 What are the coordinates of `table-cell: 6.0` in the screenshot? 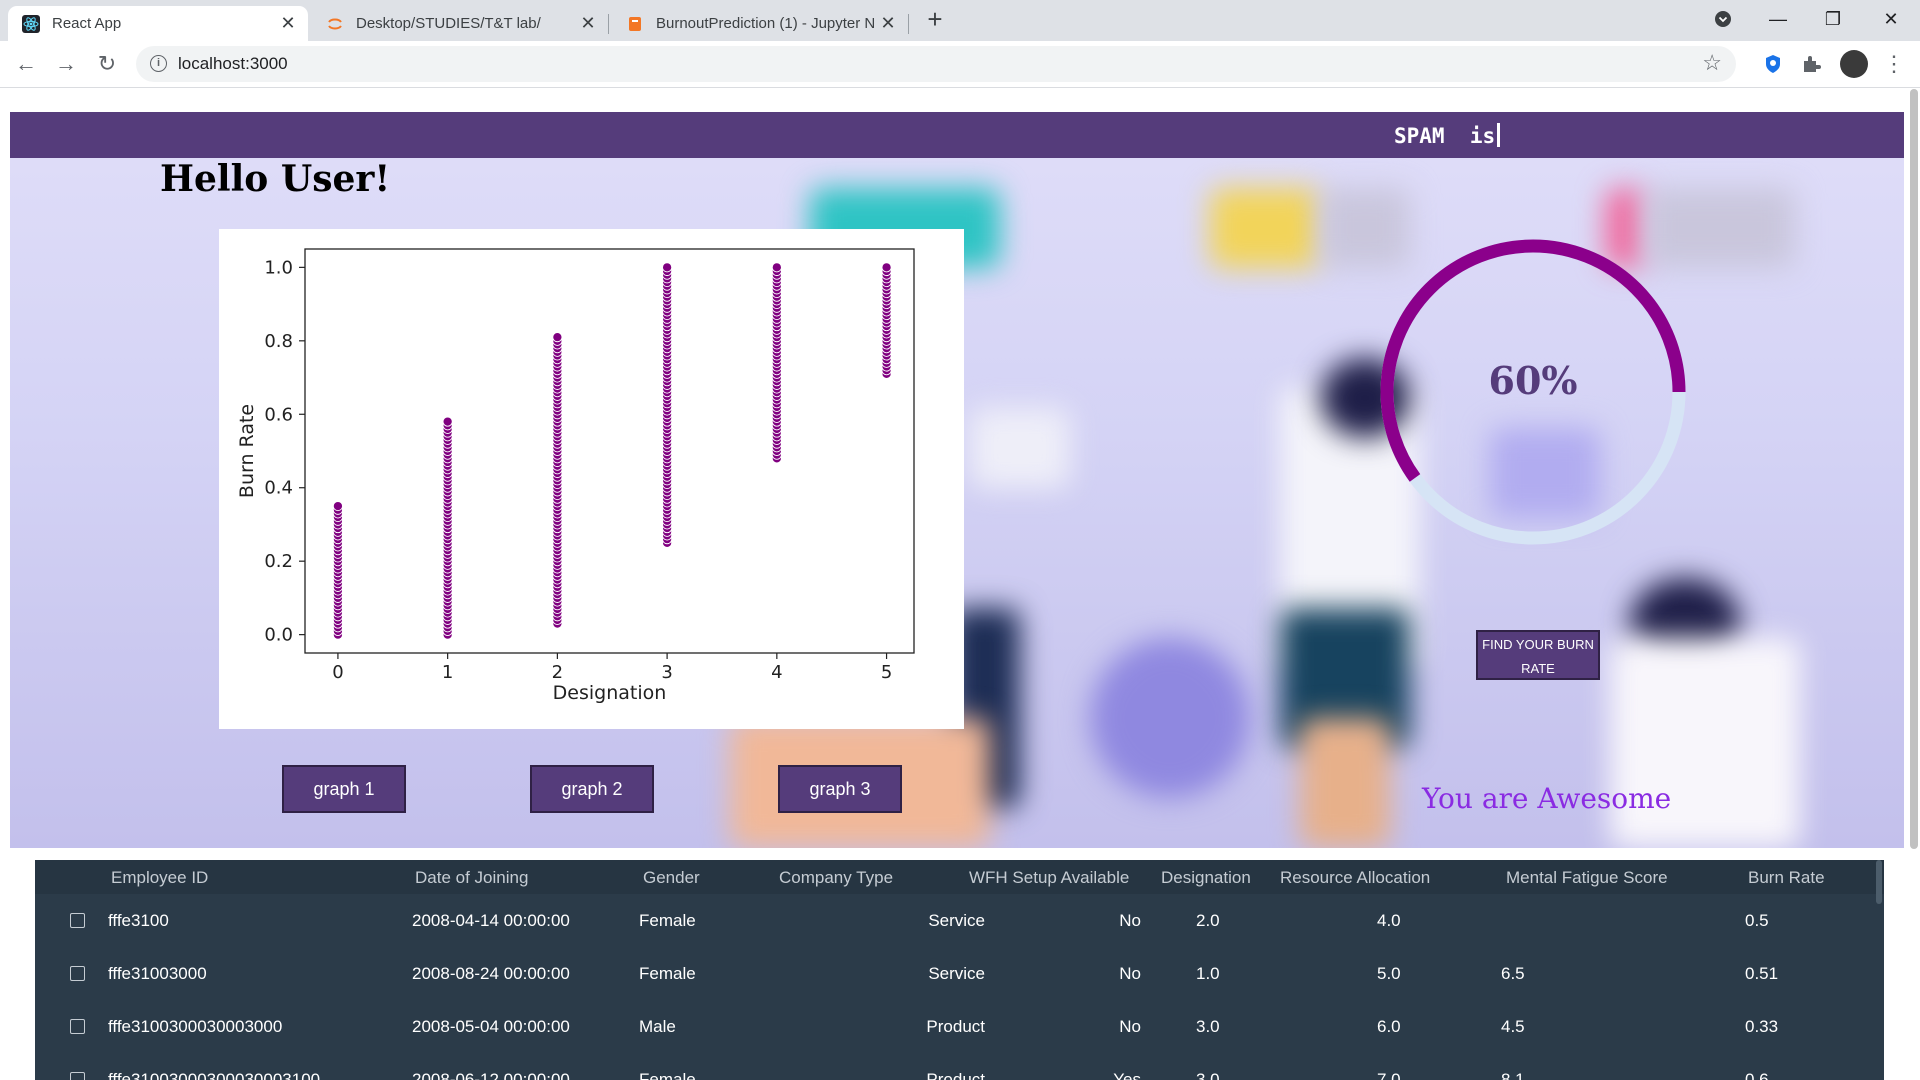 It's located at (1389, 1026).